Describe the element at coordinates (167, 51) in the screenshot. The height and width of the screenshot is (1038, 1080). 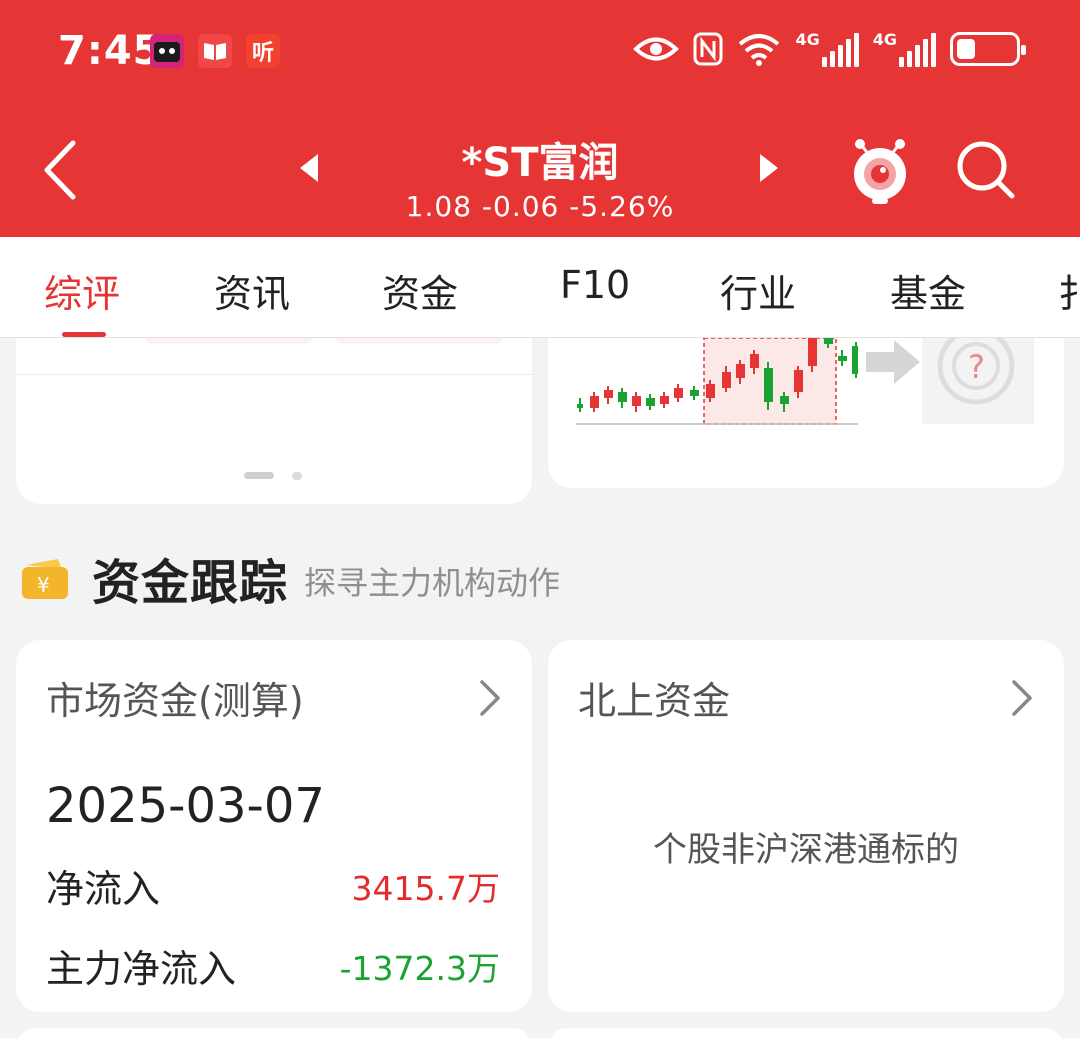
I see `tmall-app-icon` at that location.